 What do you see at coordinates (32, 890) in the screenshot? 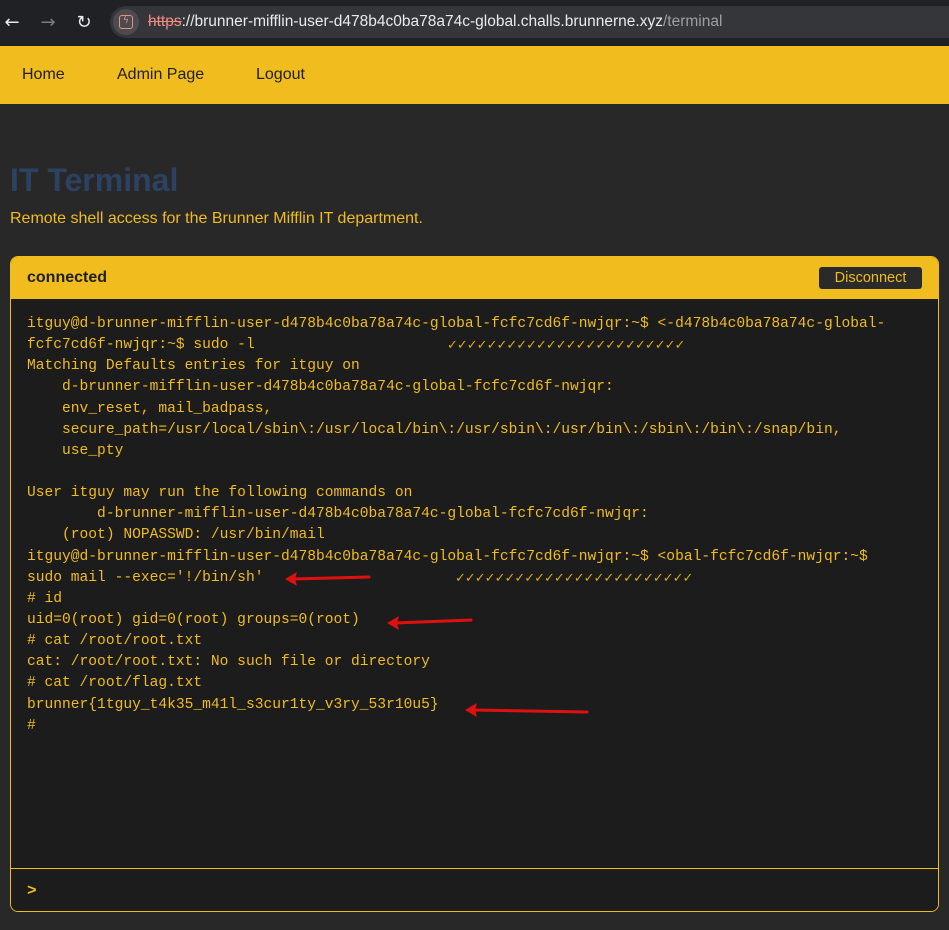
I see `prompt-symbol: >` at bounding box center [32, 890].